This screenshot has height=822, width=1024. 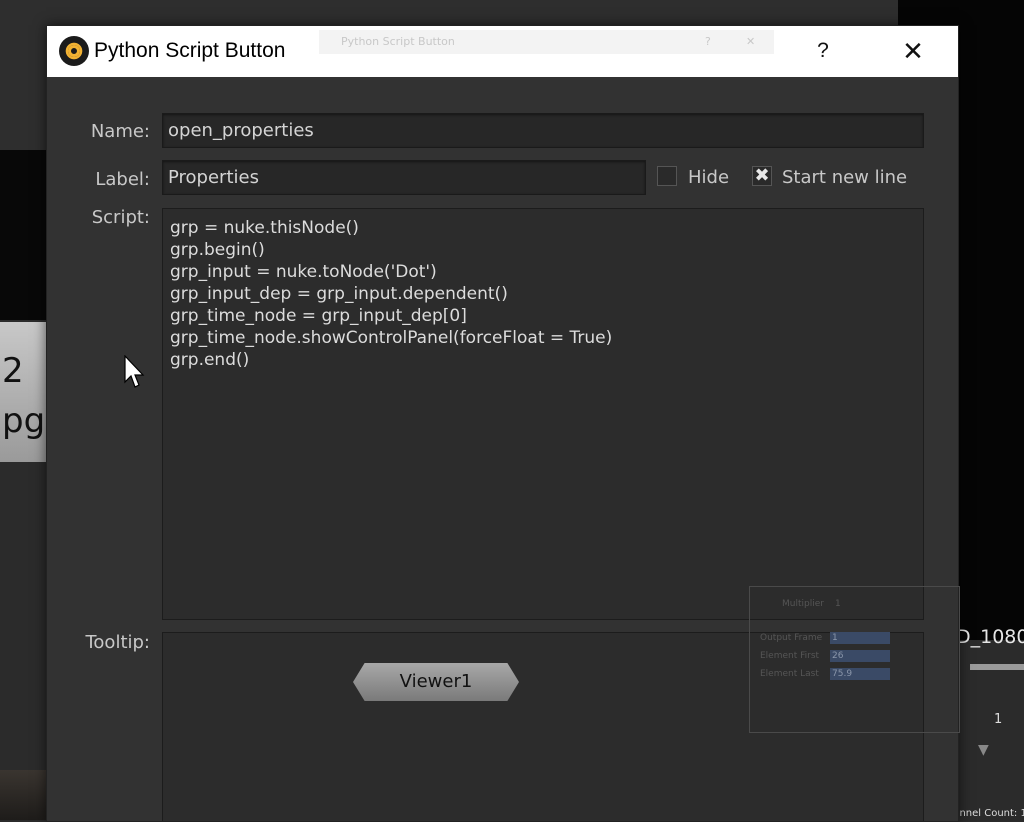 I want to click on script-label: Script:, so click(x=120, y=217).